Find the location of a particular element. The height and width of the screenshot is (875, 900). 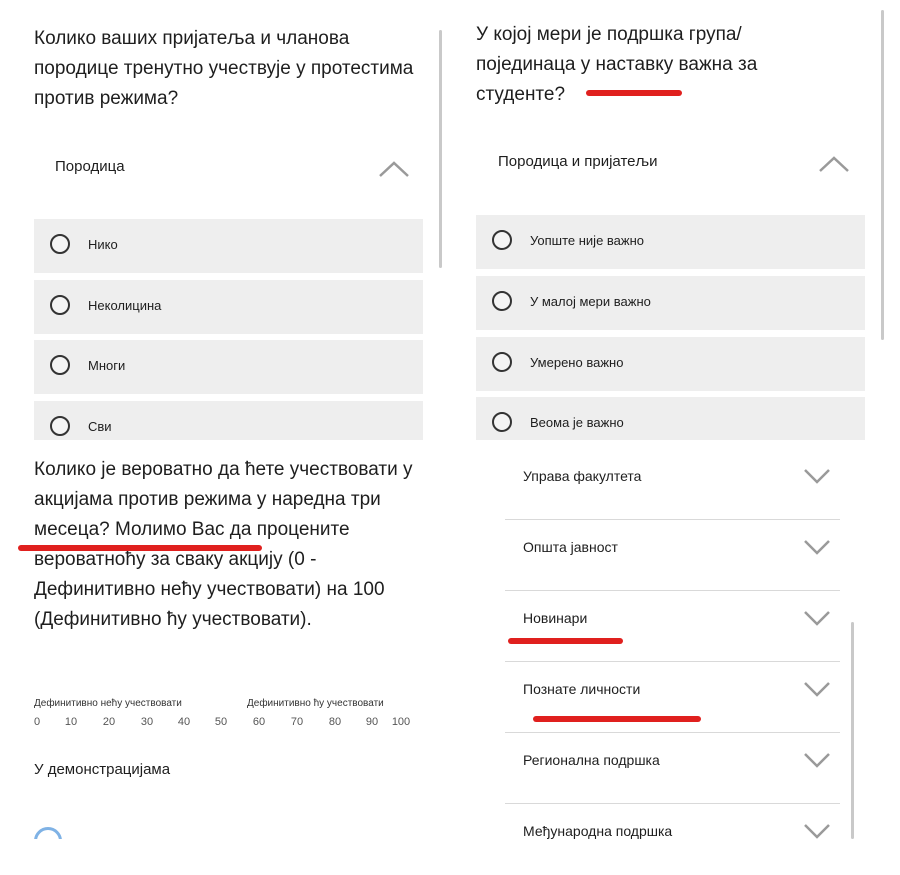

group-label: Управа факултета is located at coordinates (582, 476).